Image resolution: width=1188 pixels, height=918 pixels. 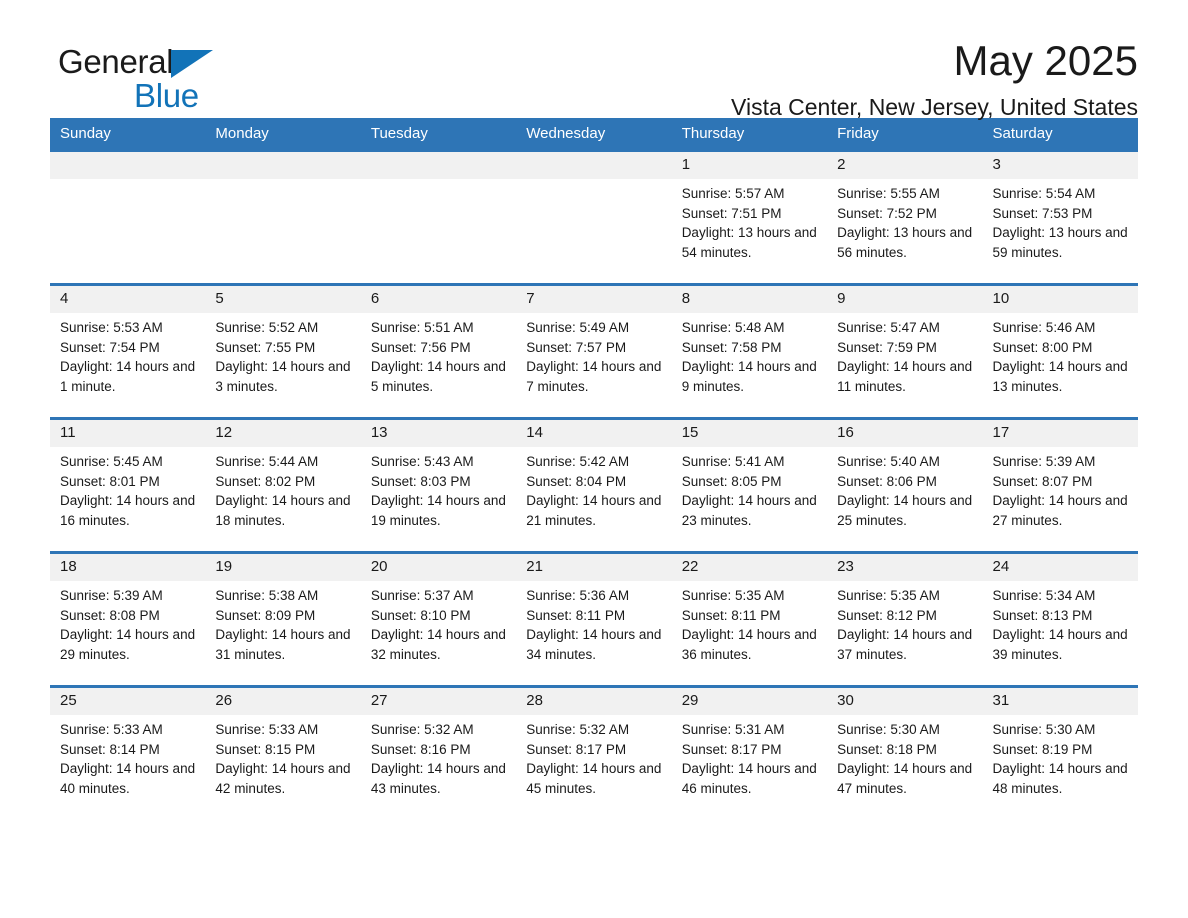 What do you see at coordinates (110, 481) in the screenshot?
I see `sunset-text: Sunset: 8:01 PM` at bounding box center [110, 481].